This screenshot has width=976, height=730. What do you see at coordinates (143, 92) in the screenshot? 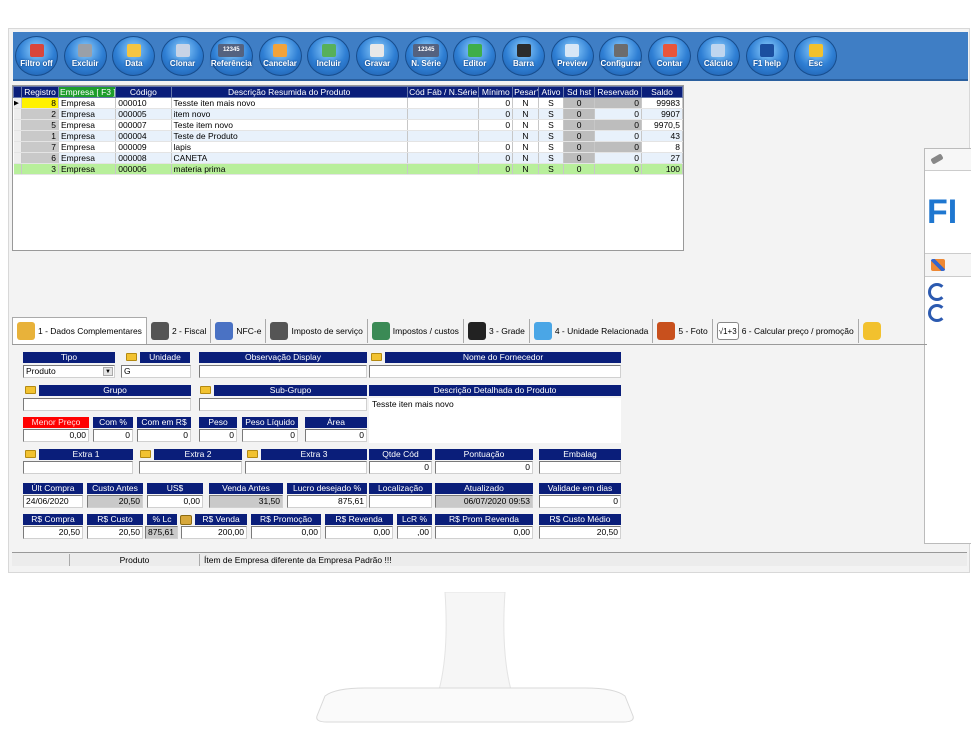
I see `col-header-codigo: Código` at bounding box center [143, 92].